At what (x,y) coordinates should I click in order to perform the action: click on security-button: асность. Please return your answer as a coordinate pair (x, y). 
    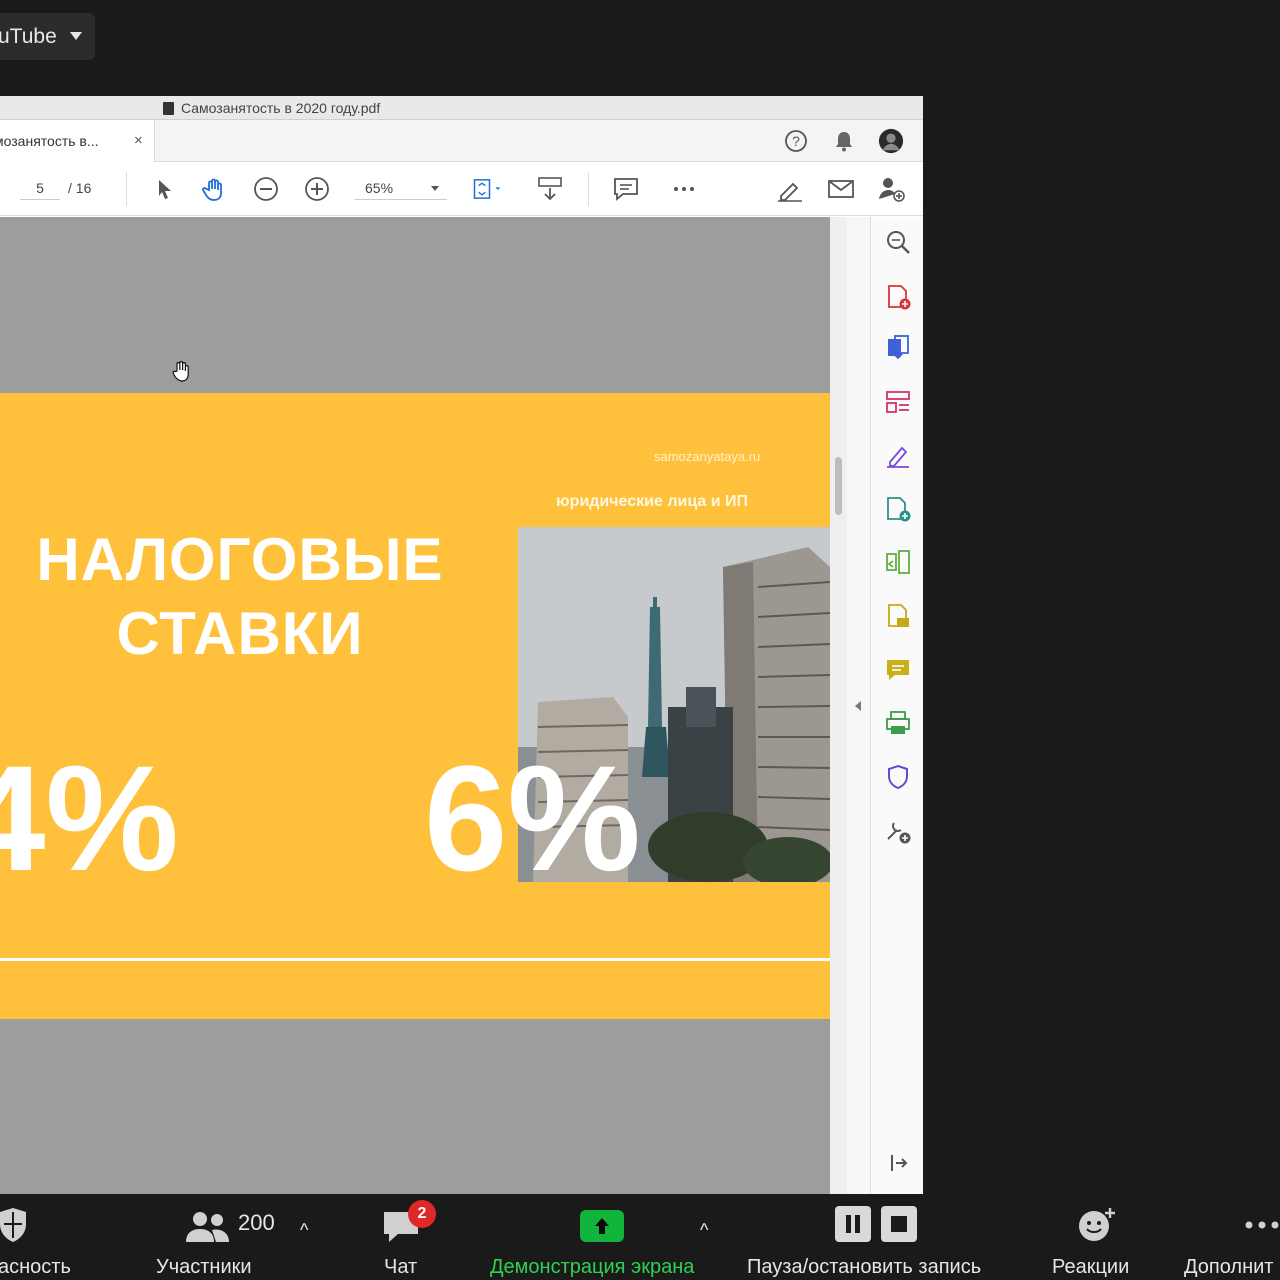
    Looking at the image, I should click on (45, 1237).